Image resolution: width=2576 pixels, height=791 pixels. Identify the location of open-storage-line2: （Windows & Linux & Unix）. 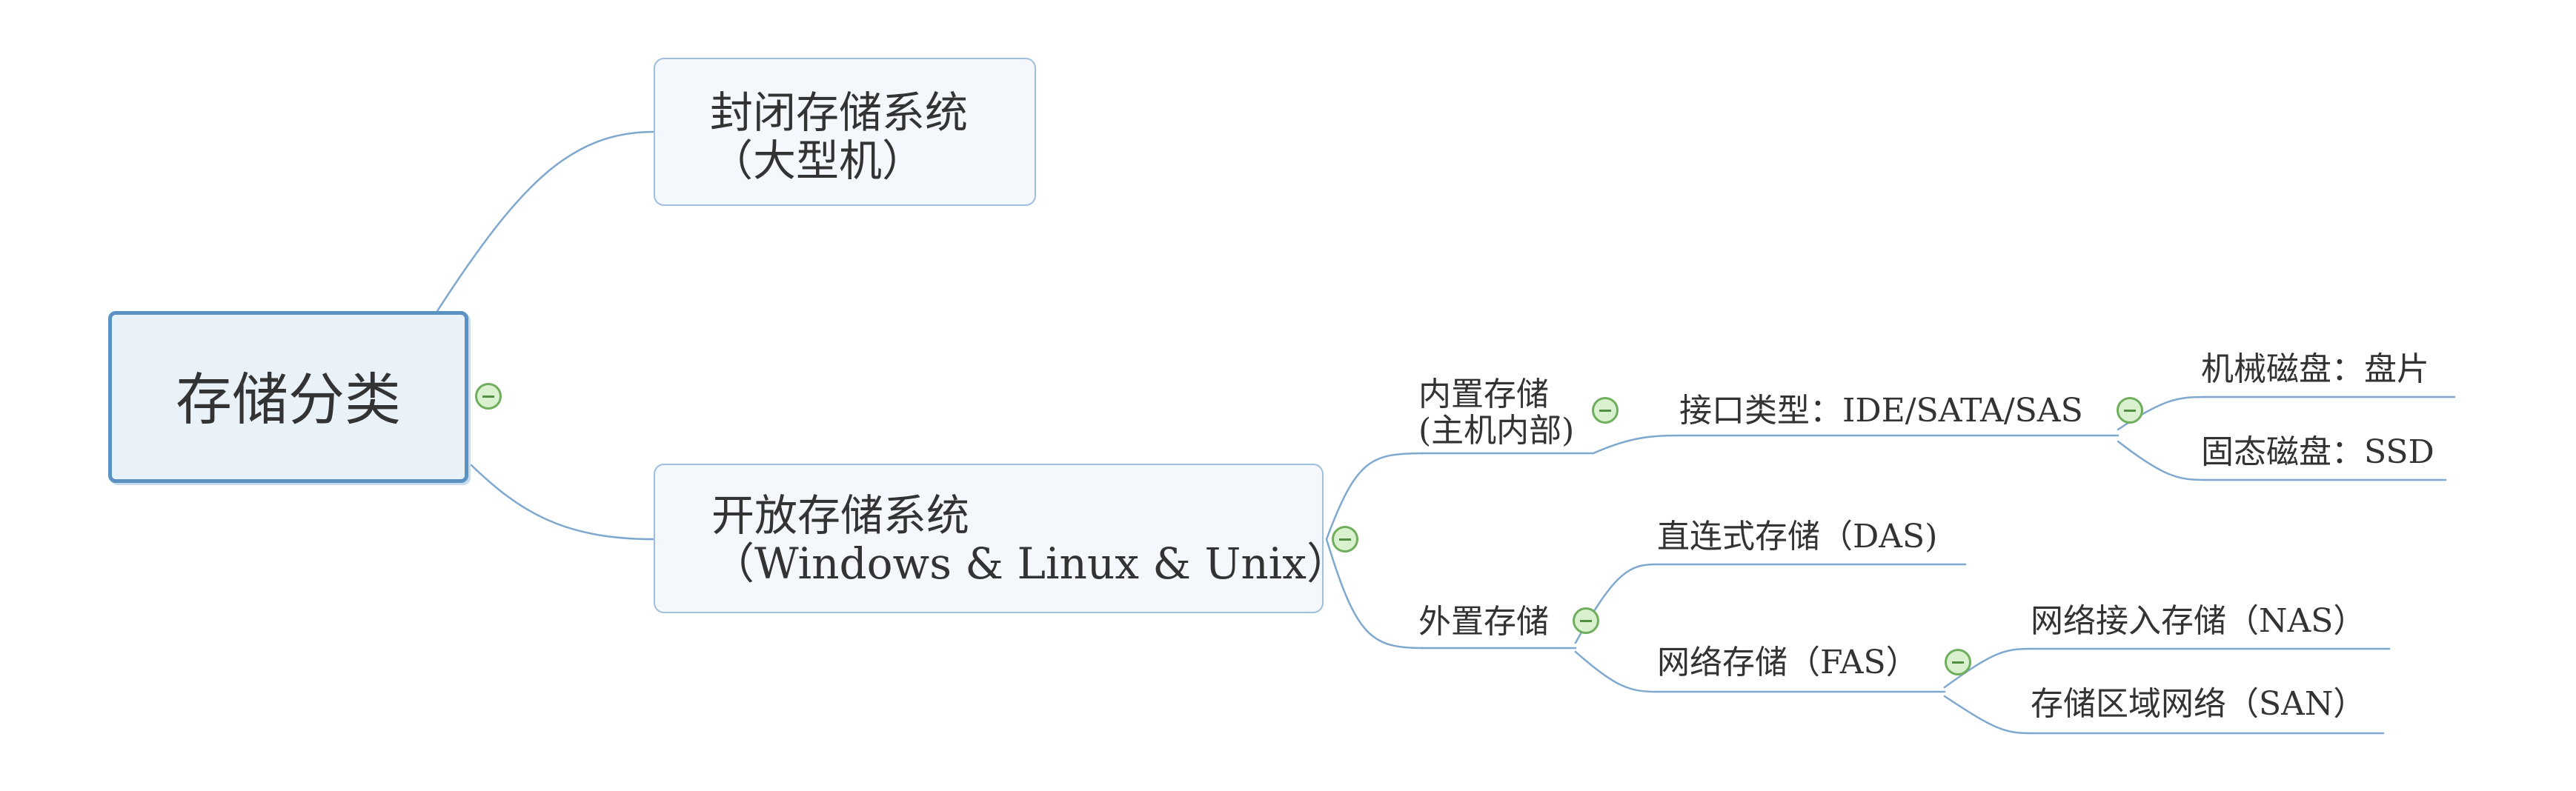
(1030, 563).